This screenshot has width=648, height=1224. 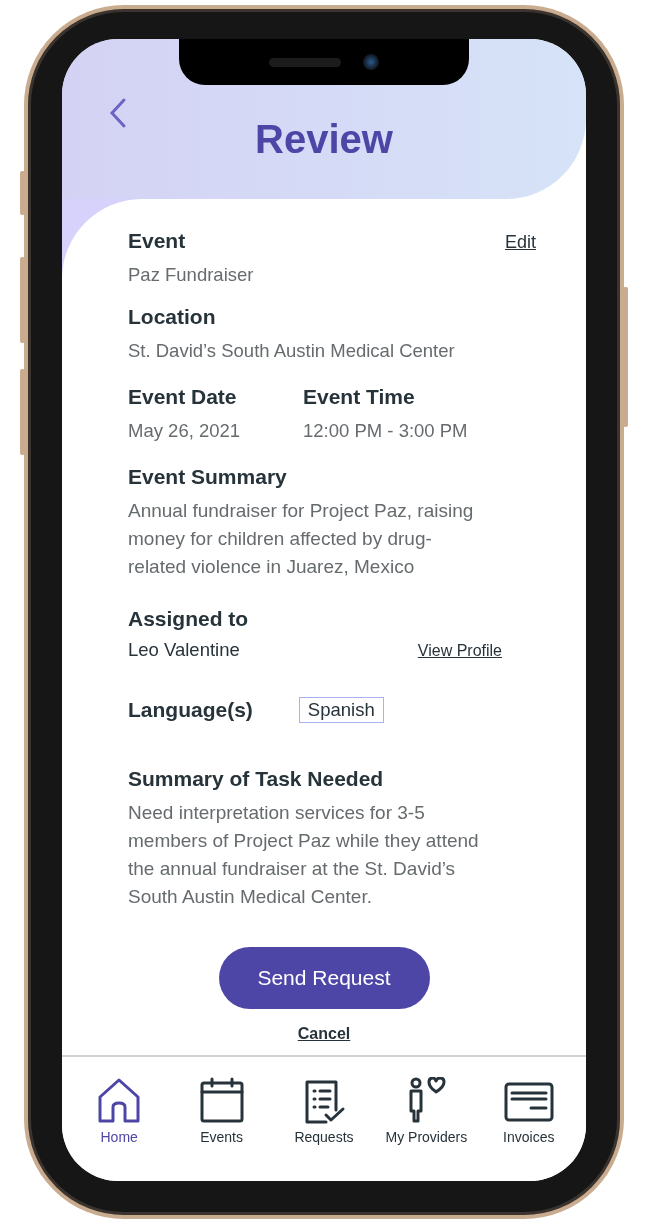 I want to click on nav-tab: Invoices, so click(x=528, y=1111).